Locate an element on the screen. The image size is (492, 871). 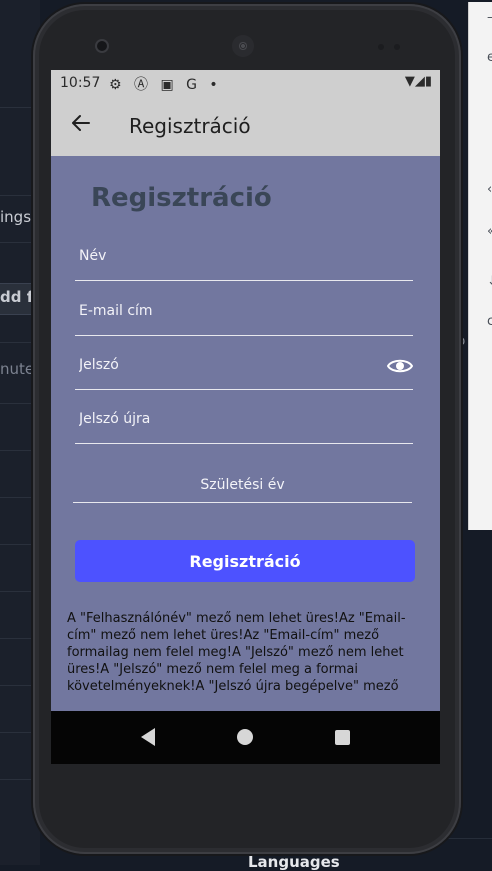
nav-home-icon is located at coordinates (245, 737).